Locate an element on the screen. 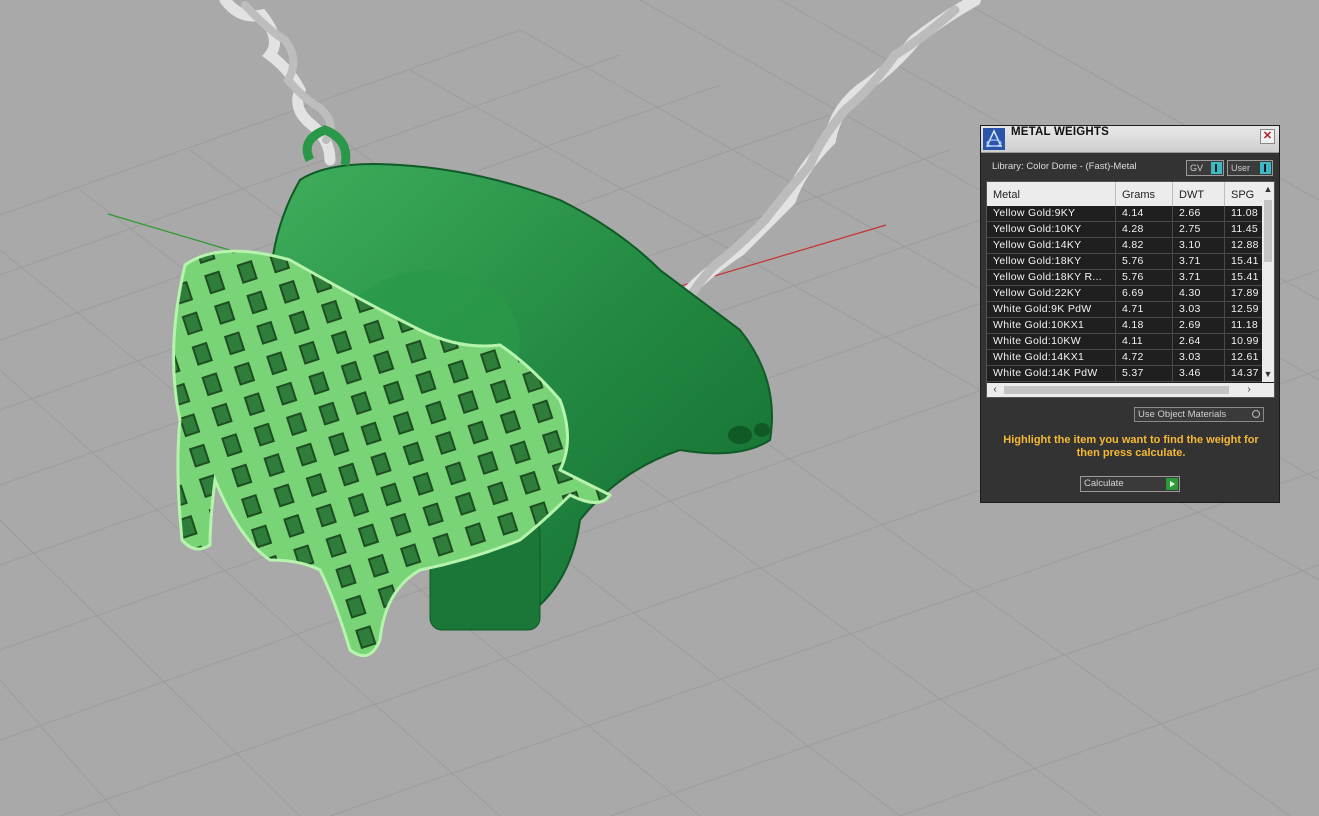 Image resolution: width=1319 pixels, height=816 pixels. metal-cell: White Gold:9K PdW is located at coordinates (1051, 309).